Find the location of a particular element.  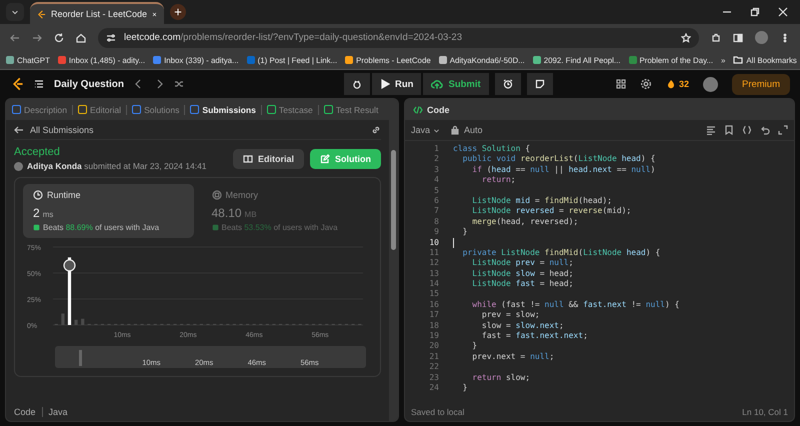

extensions-icon is located at coordinates (716, 37).